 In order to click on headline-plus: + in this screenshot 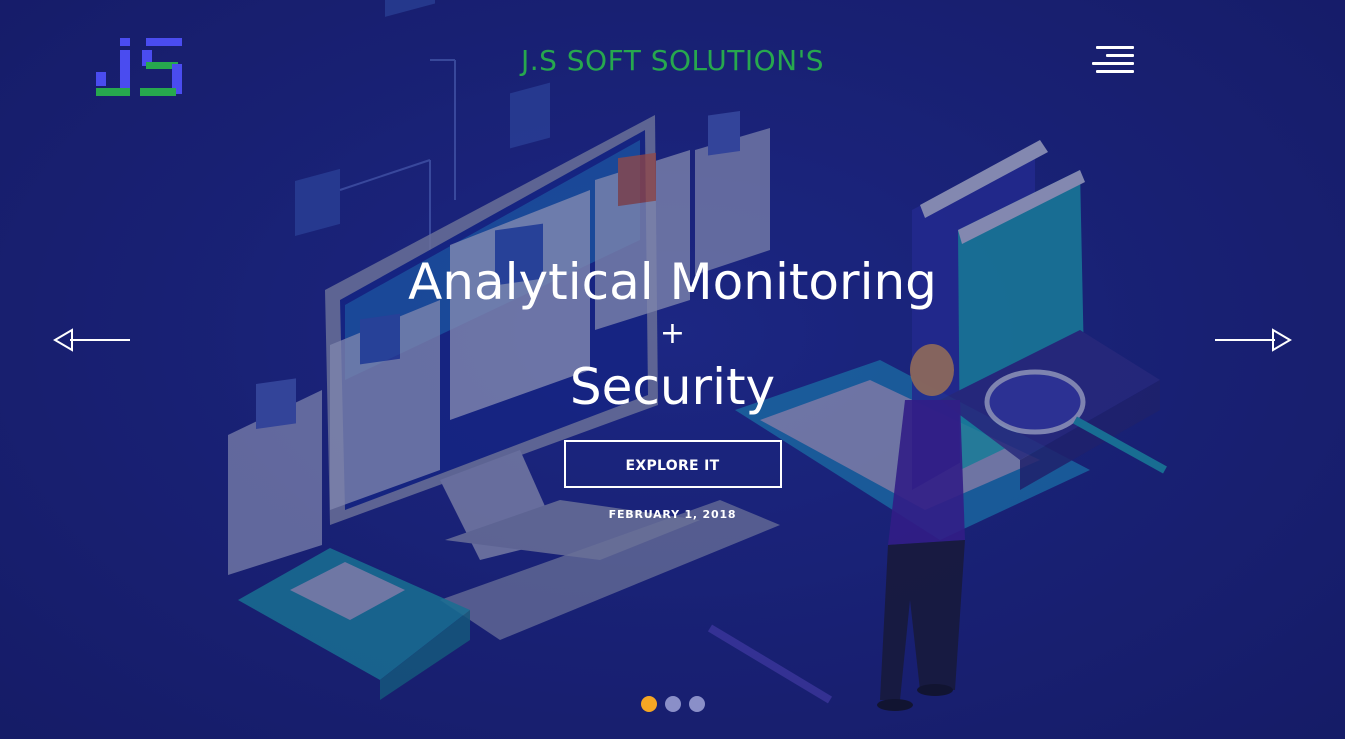, I will do `click(672, 333)`.